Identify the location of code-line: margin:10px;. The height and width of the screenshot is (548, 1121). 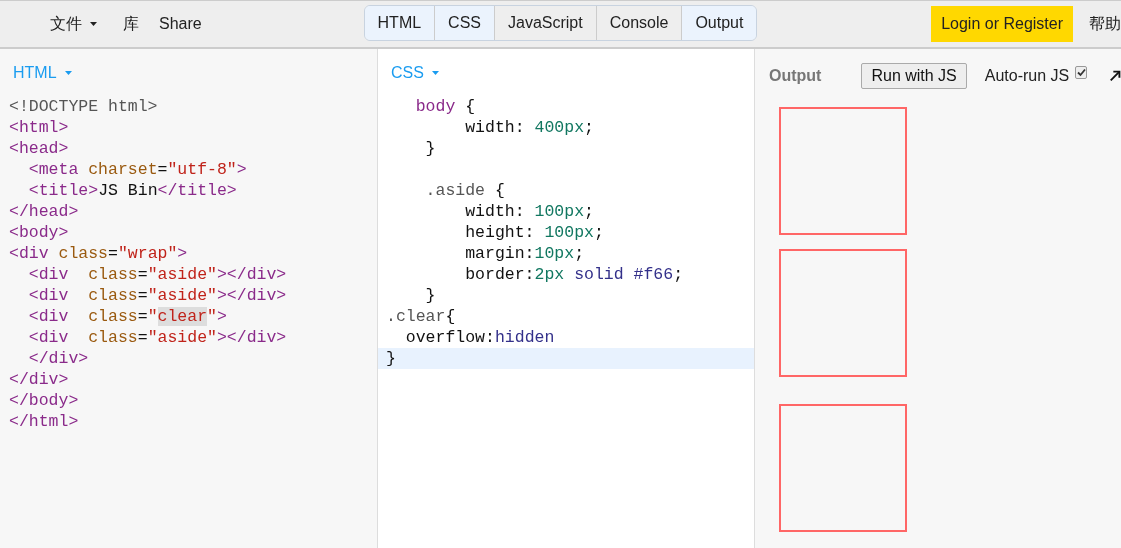
(525, 253).